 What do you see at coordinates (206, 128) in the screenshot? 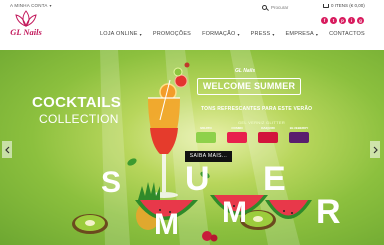
I see `swatch-label: MOJITO` at bounding box center [206, 128].